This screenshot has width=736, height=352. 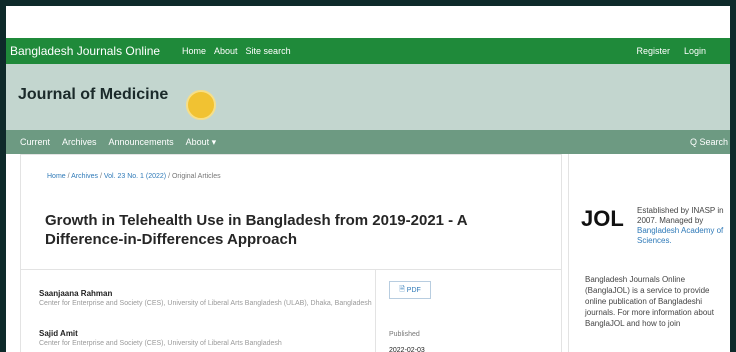 I want to click on register-link: Register, so click(x=653, y=51).